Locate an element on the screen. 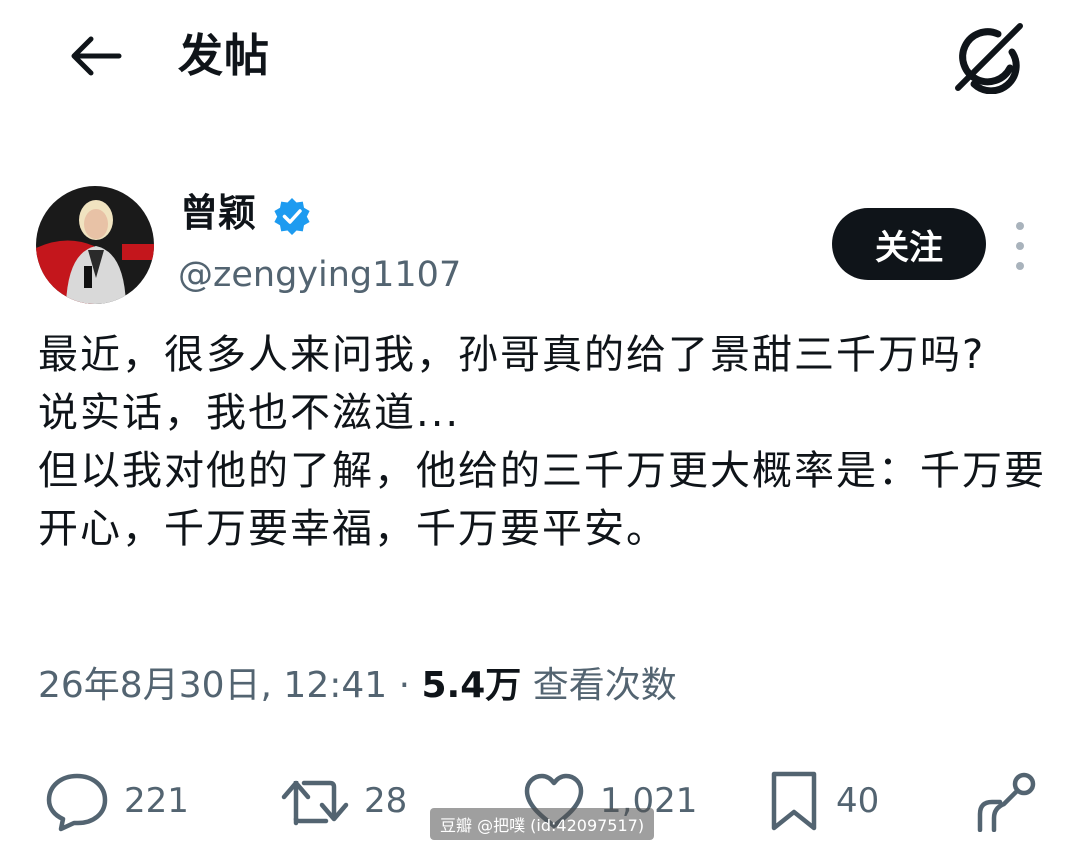 The height and width of the screenshot is (844, 1080). reply-button: 221 is located at coordinates (116, 801).